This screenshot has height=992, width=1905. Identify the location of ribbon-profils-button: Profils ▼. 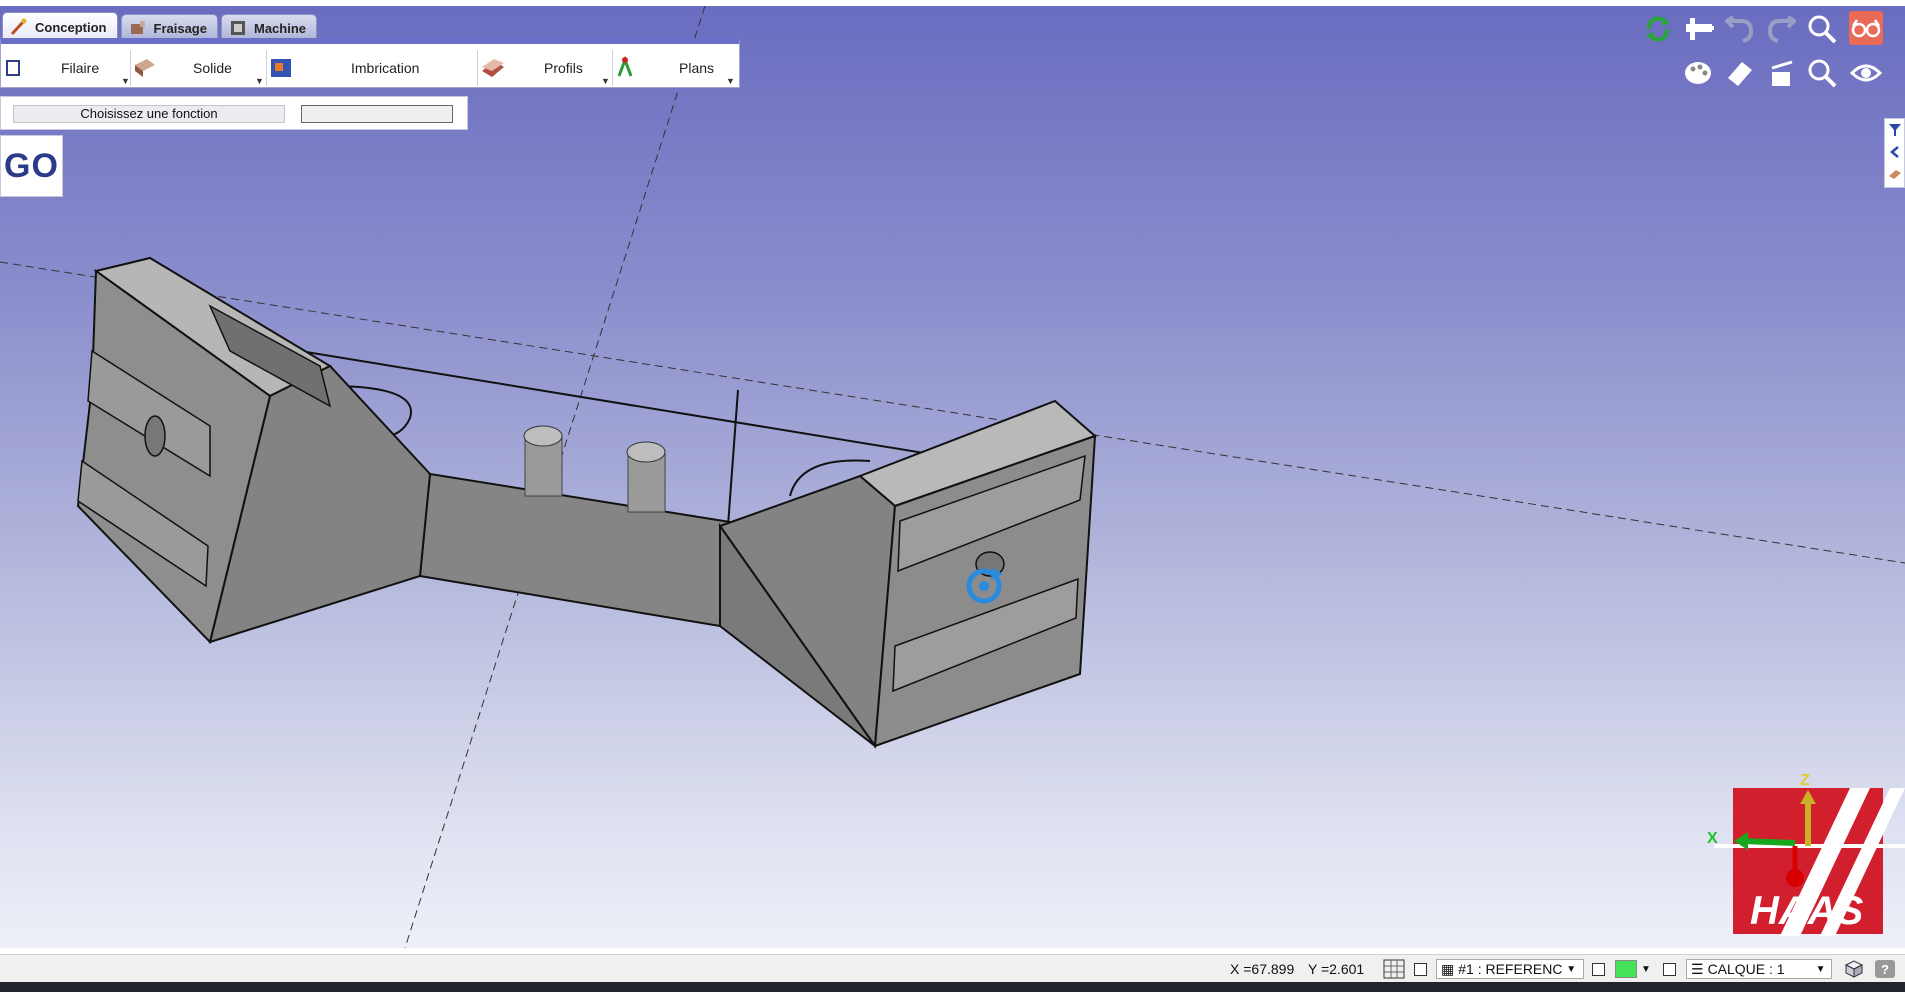
(545, 69).